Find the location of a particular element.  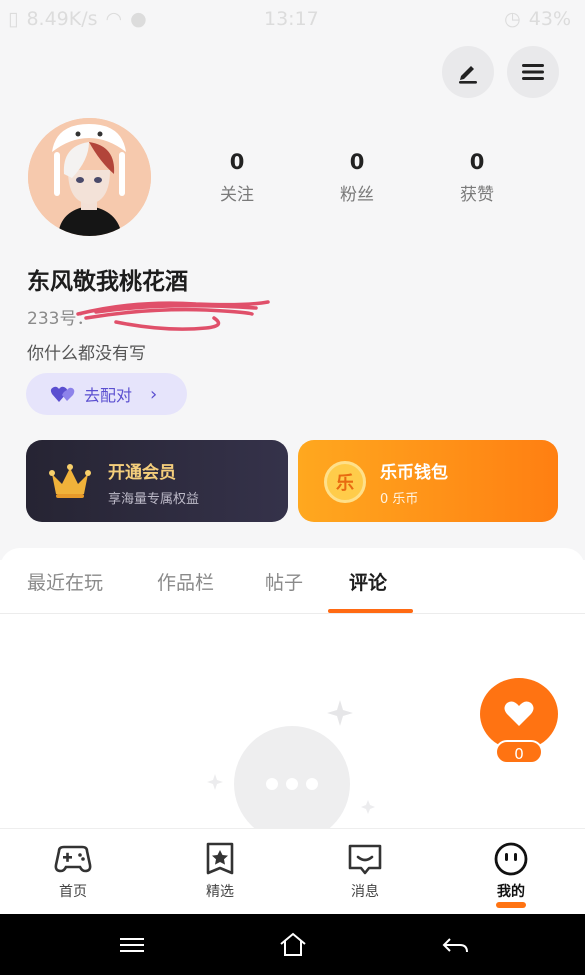

nav-featured: 精选 is located at coordinates (220, 871).